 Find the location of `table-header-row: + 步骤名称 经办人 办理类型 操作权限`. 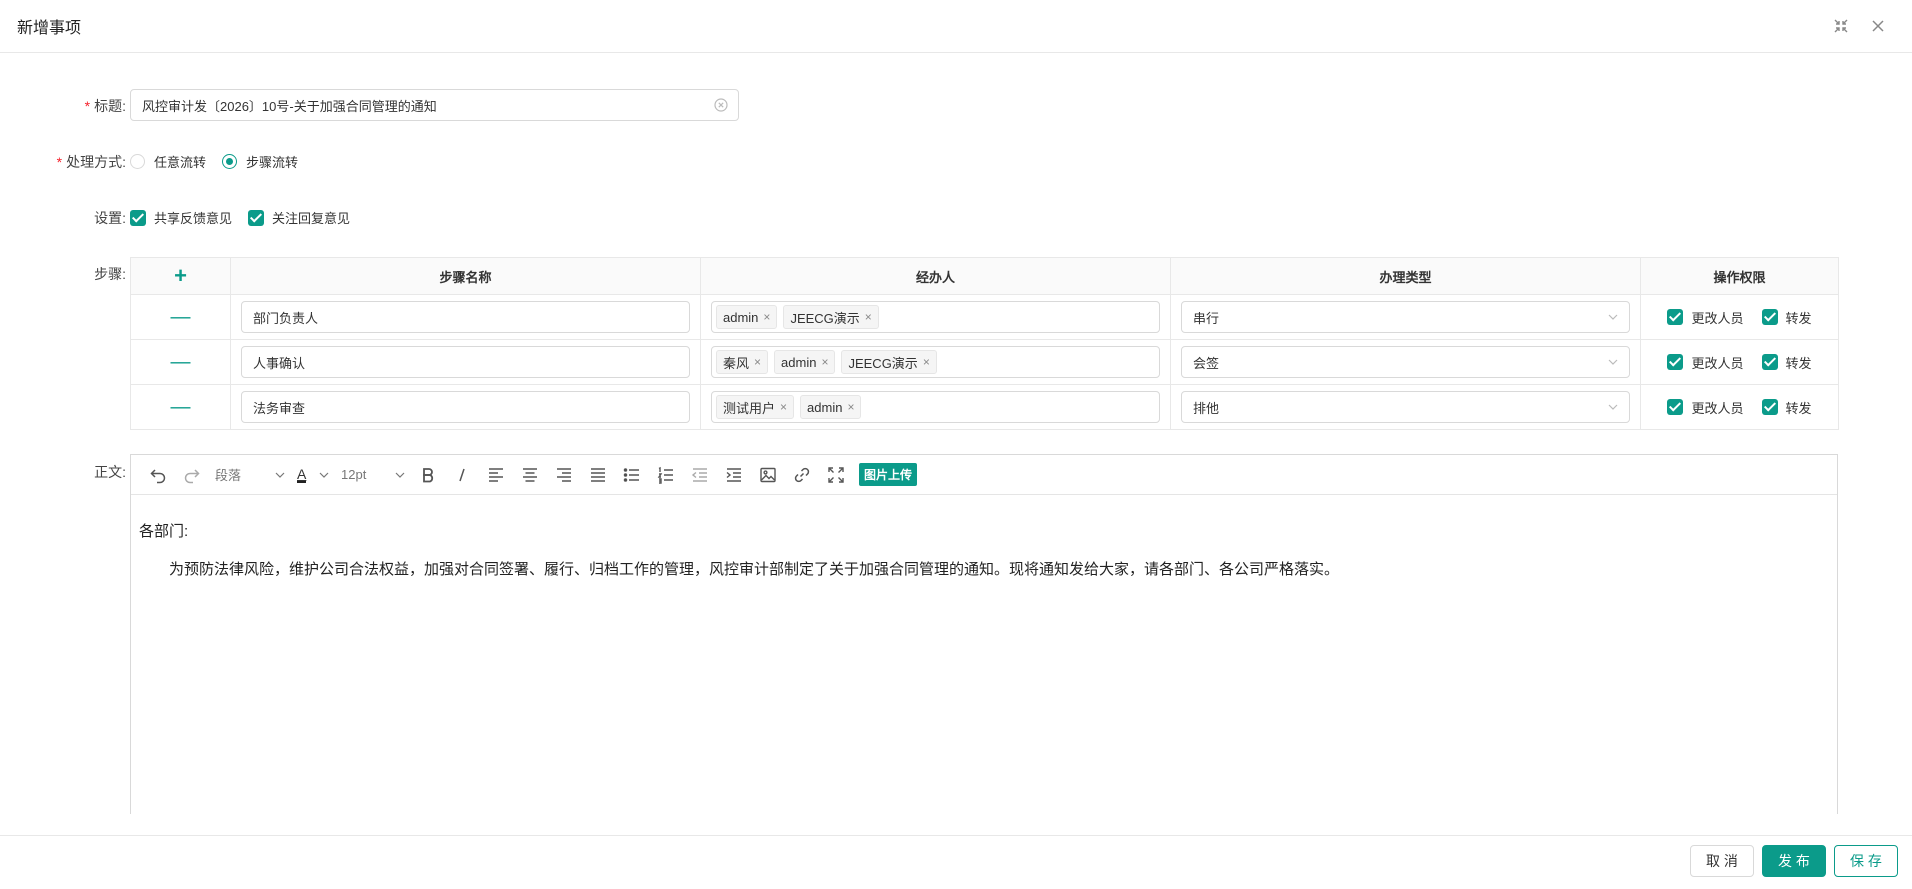

table-header-row: + 步骤名称 经办人 办理类型 操作权限 is located at coordinates (984, 276).